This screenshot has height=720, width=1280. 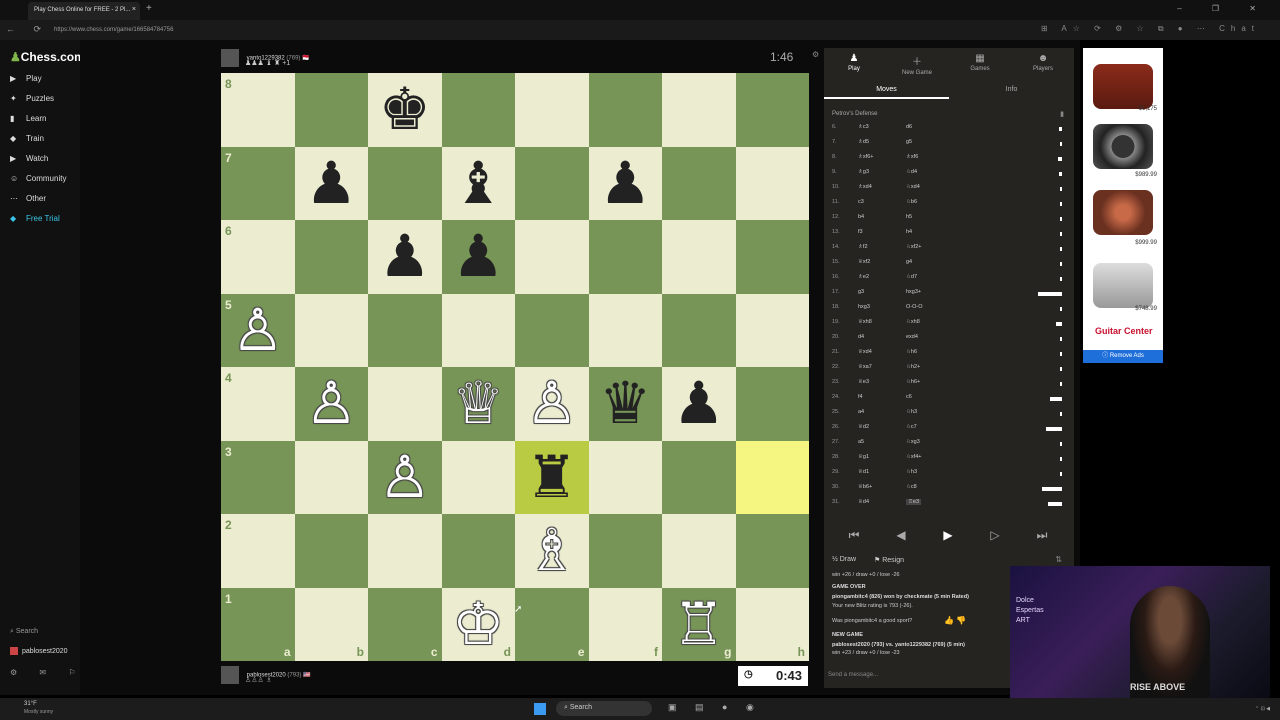 What do you see at coordinates (230, 675) in the screenshot?
I see `my-avatar` at bounding box center [230, 675].